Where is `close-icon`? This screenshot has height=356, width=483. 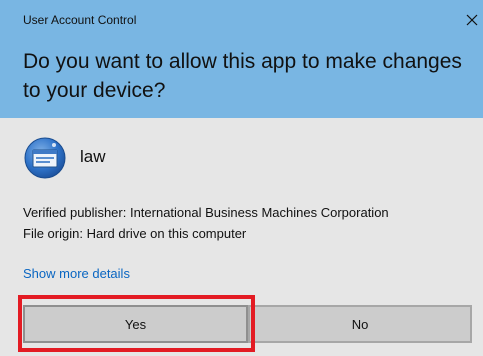
close-icon is located at coordinates (472, 20).